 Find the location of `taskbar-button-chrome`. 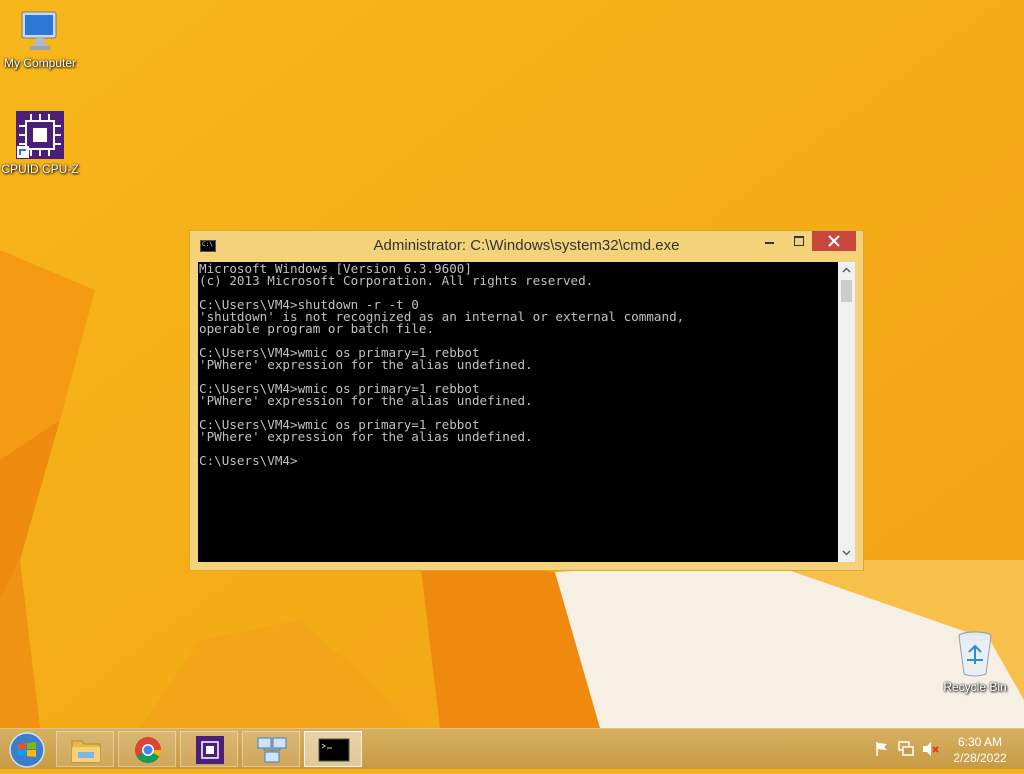

taskbar-button-chrome is located at coordinates (147, 749).